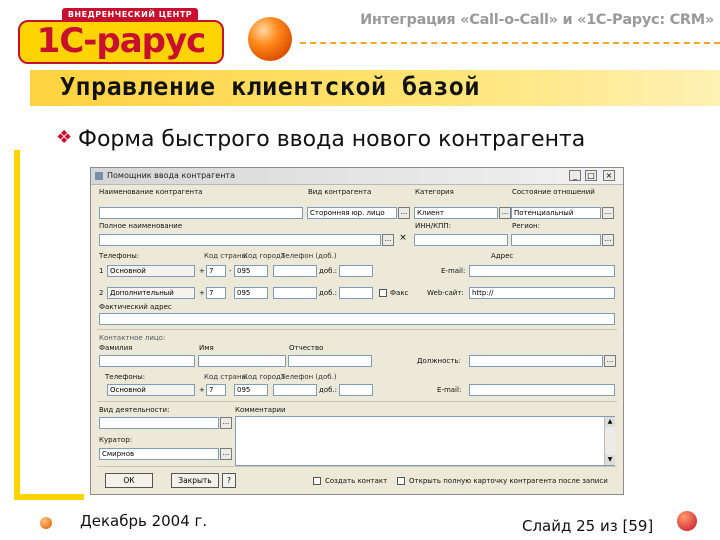 This screenshot has height=540, width=720. Describe the element at coordinates (575, 175) in the screenshot. I see `minimize-button: _` at that location.